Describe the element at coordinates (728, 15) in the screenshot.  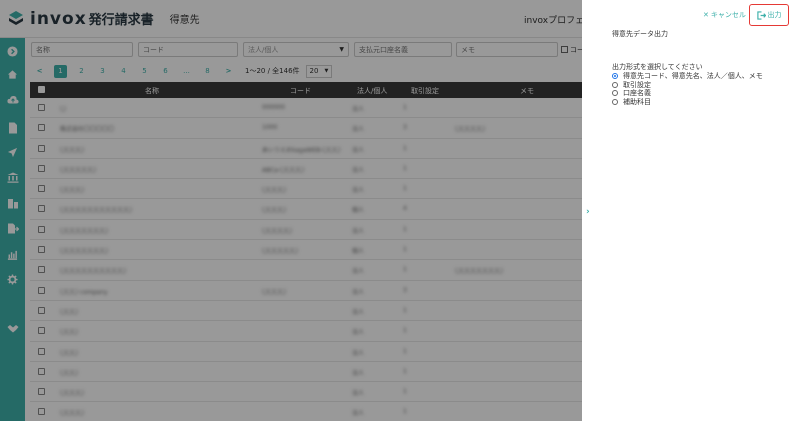
I see `cancel-label: キャンセル` at that location.